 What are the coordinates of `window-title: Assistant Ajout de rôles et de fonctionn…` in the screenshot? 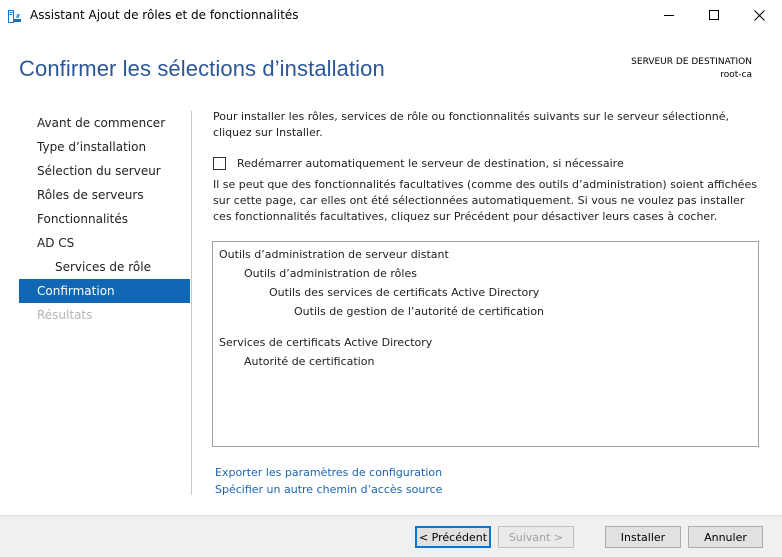 It's located at (164, 15).